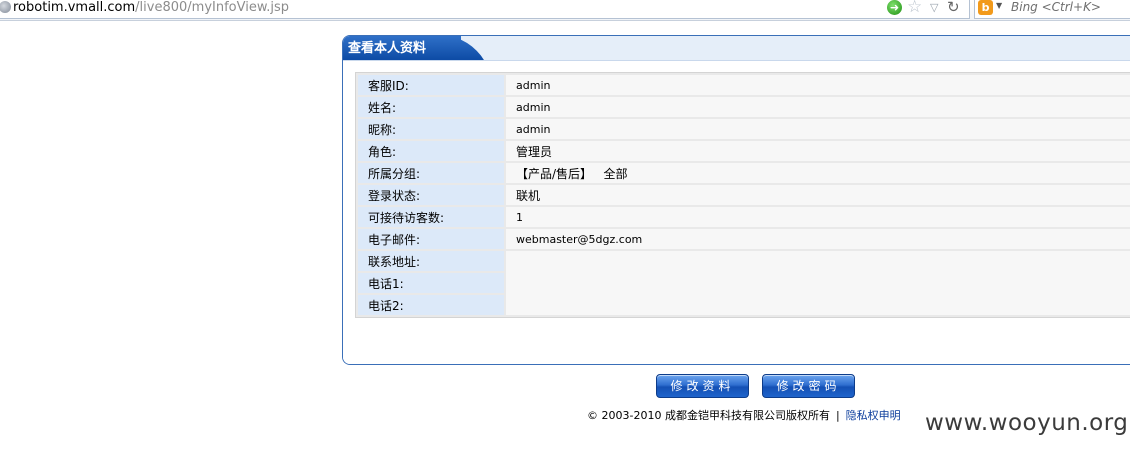 The height and width of the screenshot is (454, 1130). I want to click on table-row: 可接待访客数: 1, so click(744, 217).